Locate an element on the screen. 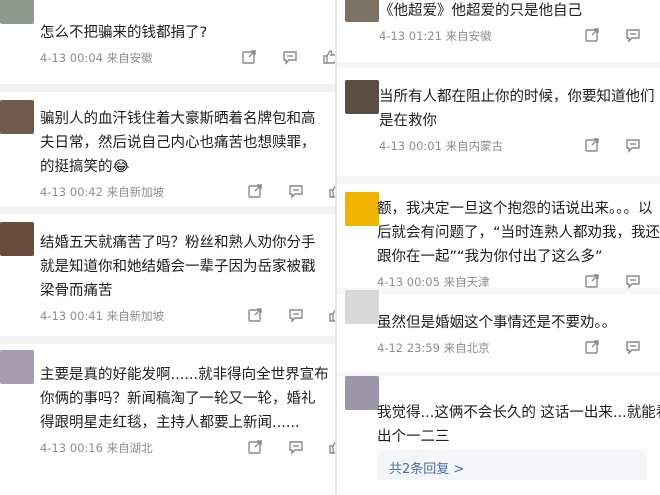  comment-time: 23:59 is located at coordinates (423, 348).